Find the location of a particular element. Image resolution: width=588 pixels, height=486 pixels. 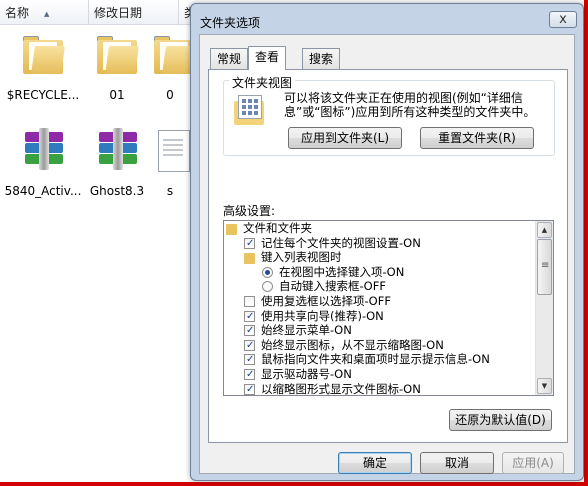

window-edge-bottom is located at coordinates (294, 484).